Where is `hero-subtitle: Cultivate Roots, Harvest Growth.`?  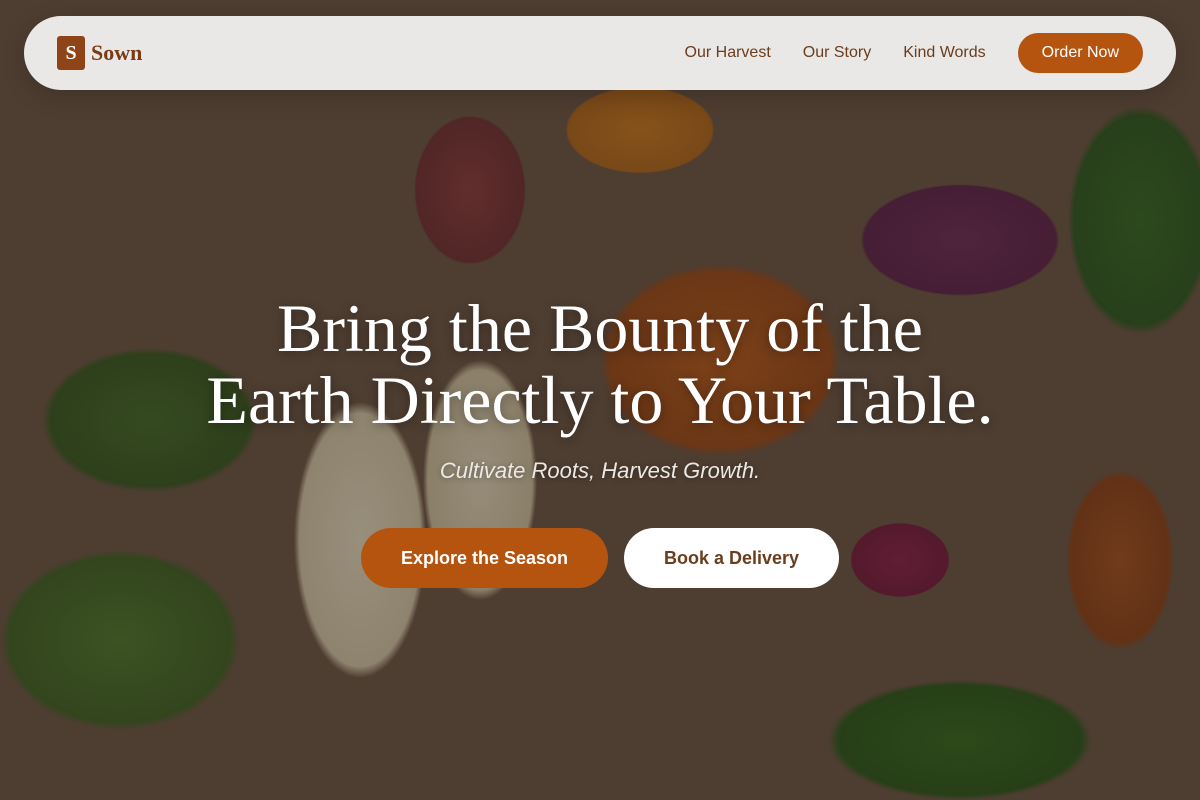
hero-subtitle: Cultivate Roots, Harvest Growth. is located at coordinates (600, 470).